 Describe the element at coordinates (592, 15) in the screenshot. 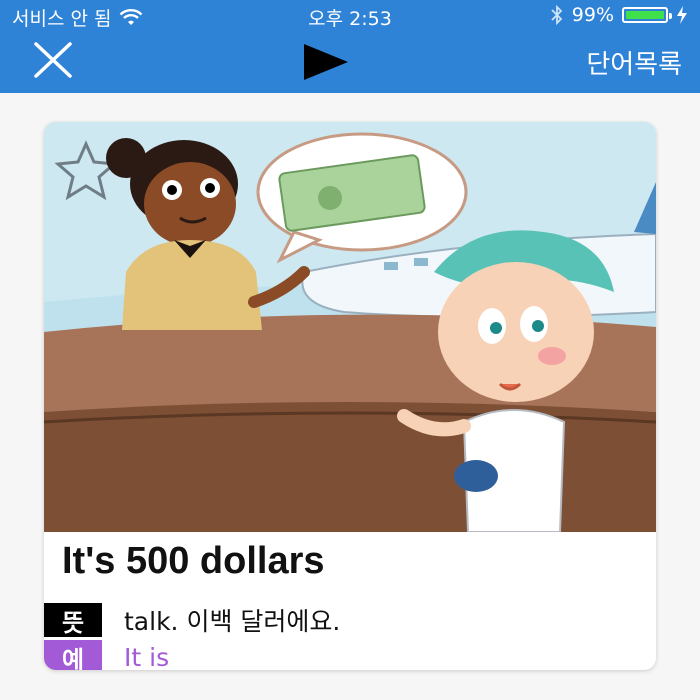

I see `battery-percent: 99%` at that location.